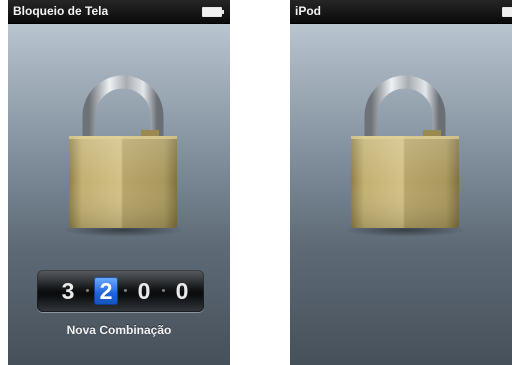 This screenshot has width=512, height=365. What do you see at coordinates (308, 11) in the screenshot?
I see `status-bar-title: iPod` at bounding box center [308, 11].